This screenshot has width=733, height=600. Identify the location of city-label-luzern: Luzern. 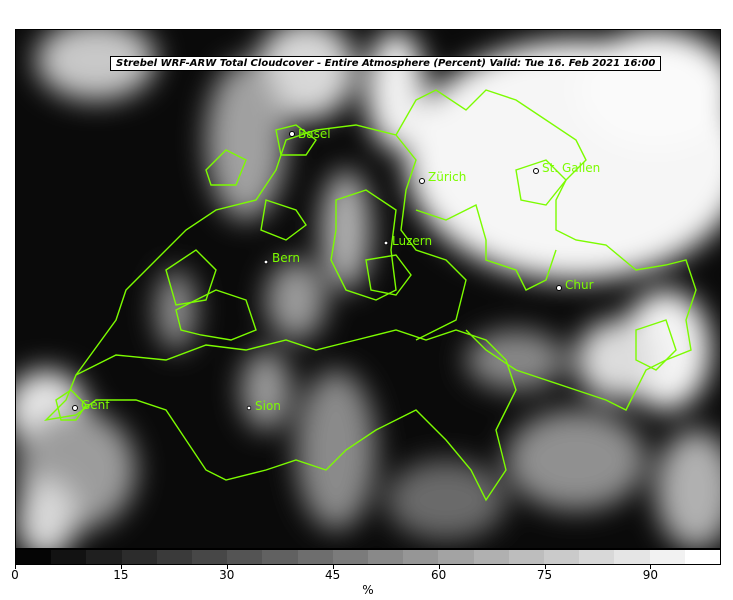
(412, 241).